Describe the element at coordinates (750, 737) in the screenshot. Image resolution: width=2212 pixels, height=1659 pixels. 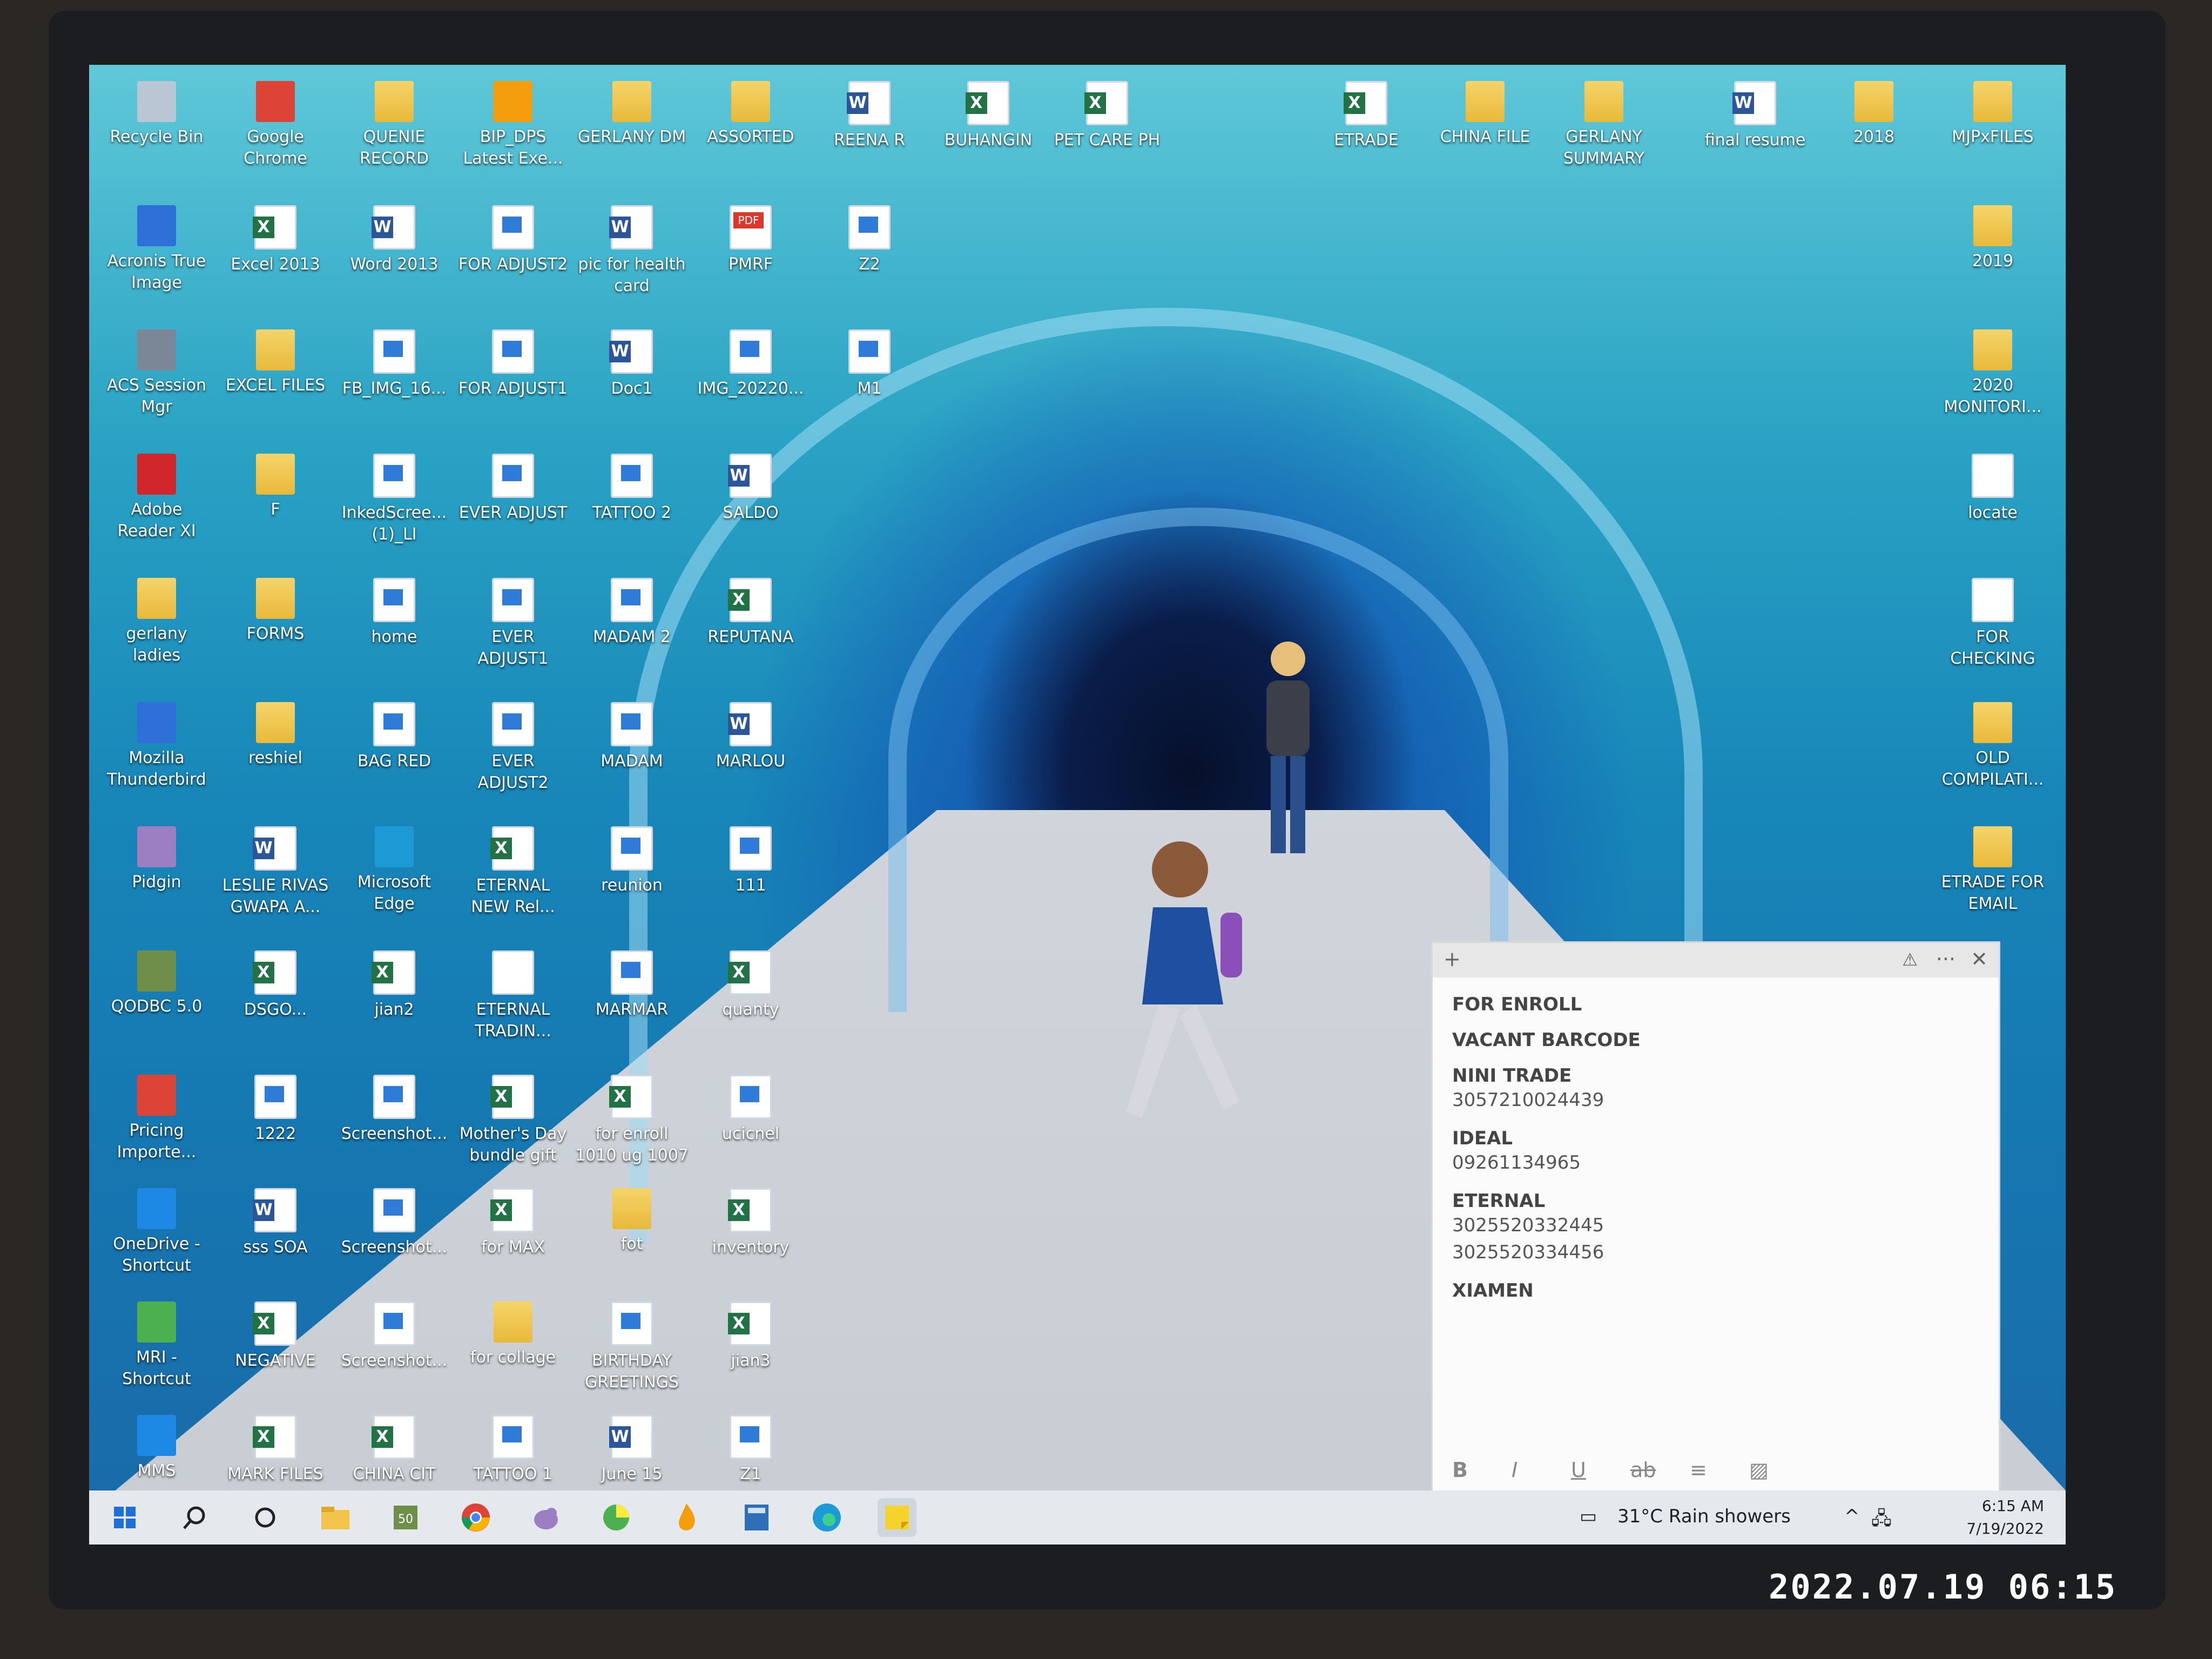
I see `desktop-icon: MARLOU` at that location.